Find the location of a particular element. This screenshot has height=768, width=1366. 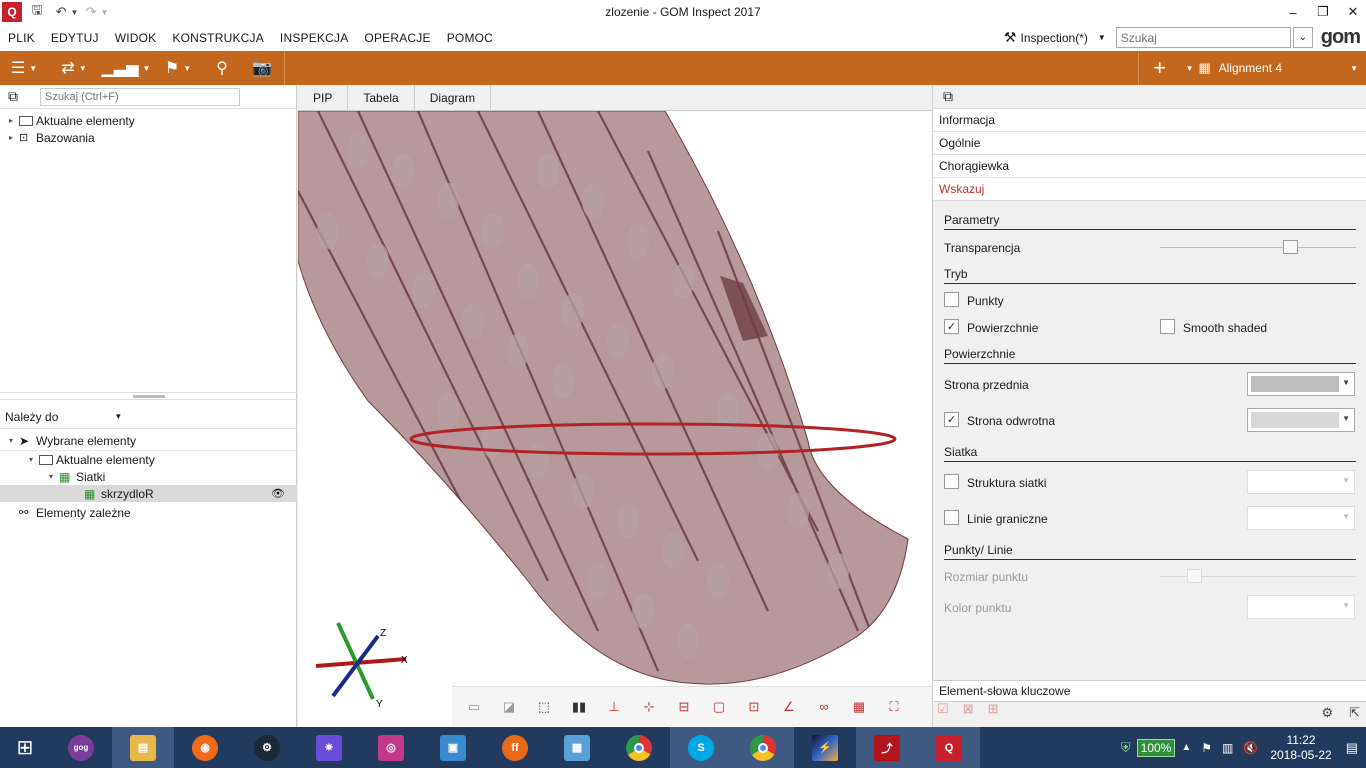

tree-item-selected-elements: ▾ ➤ Wybrane elementy is located at coordinates (148, 440).